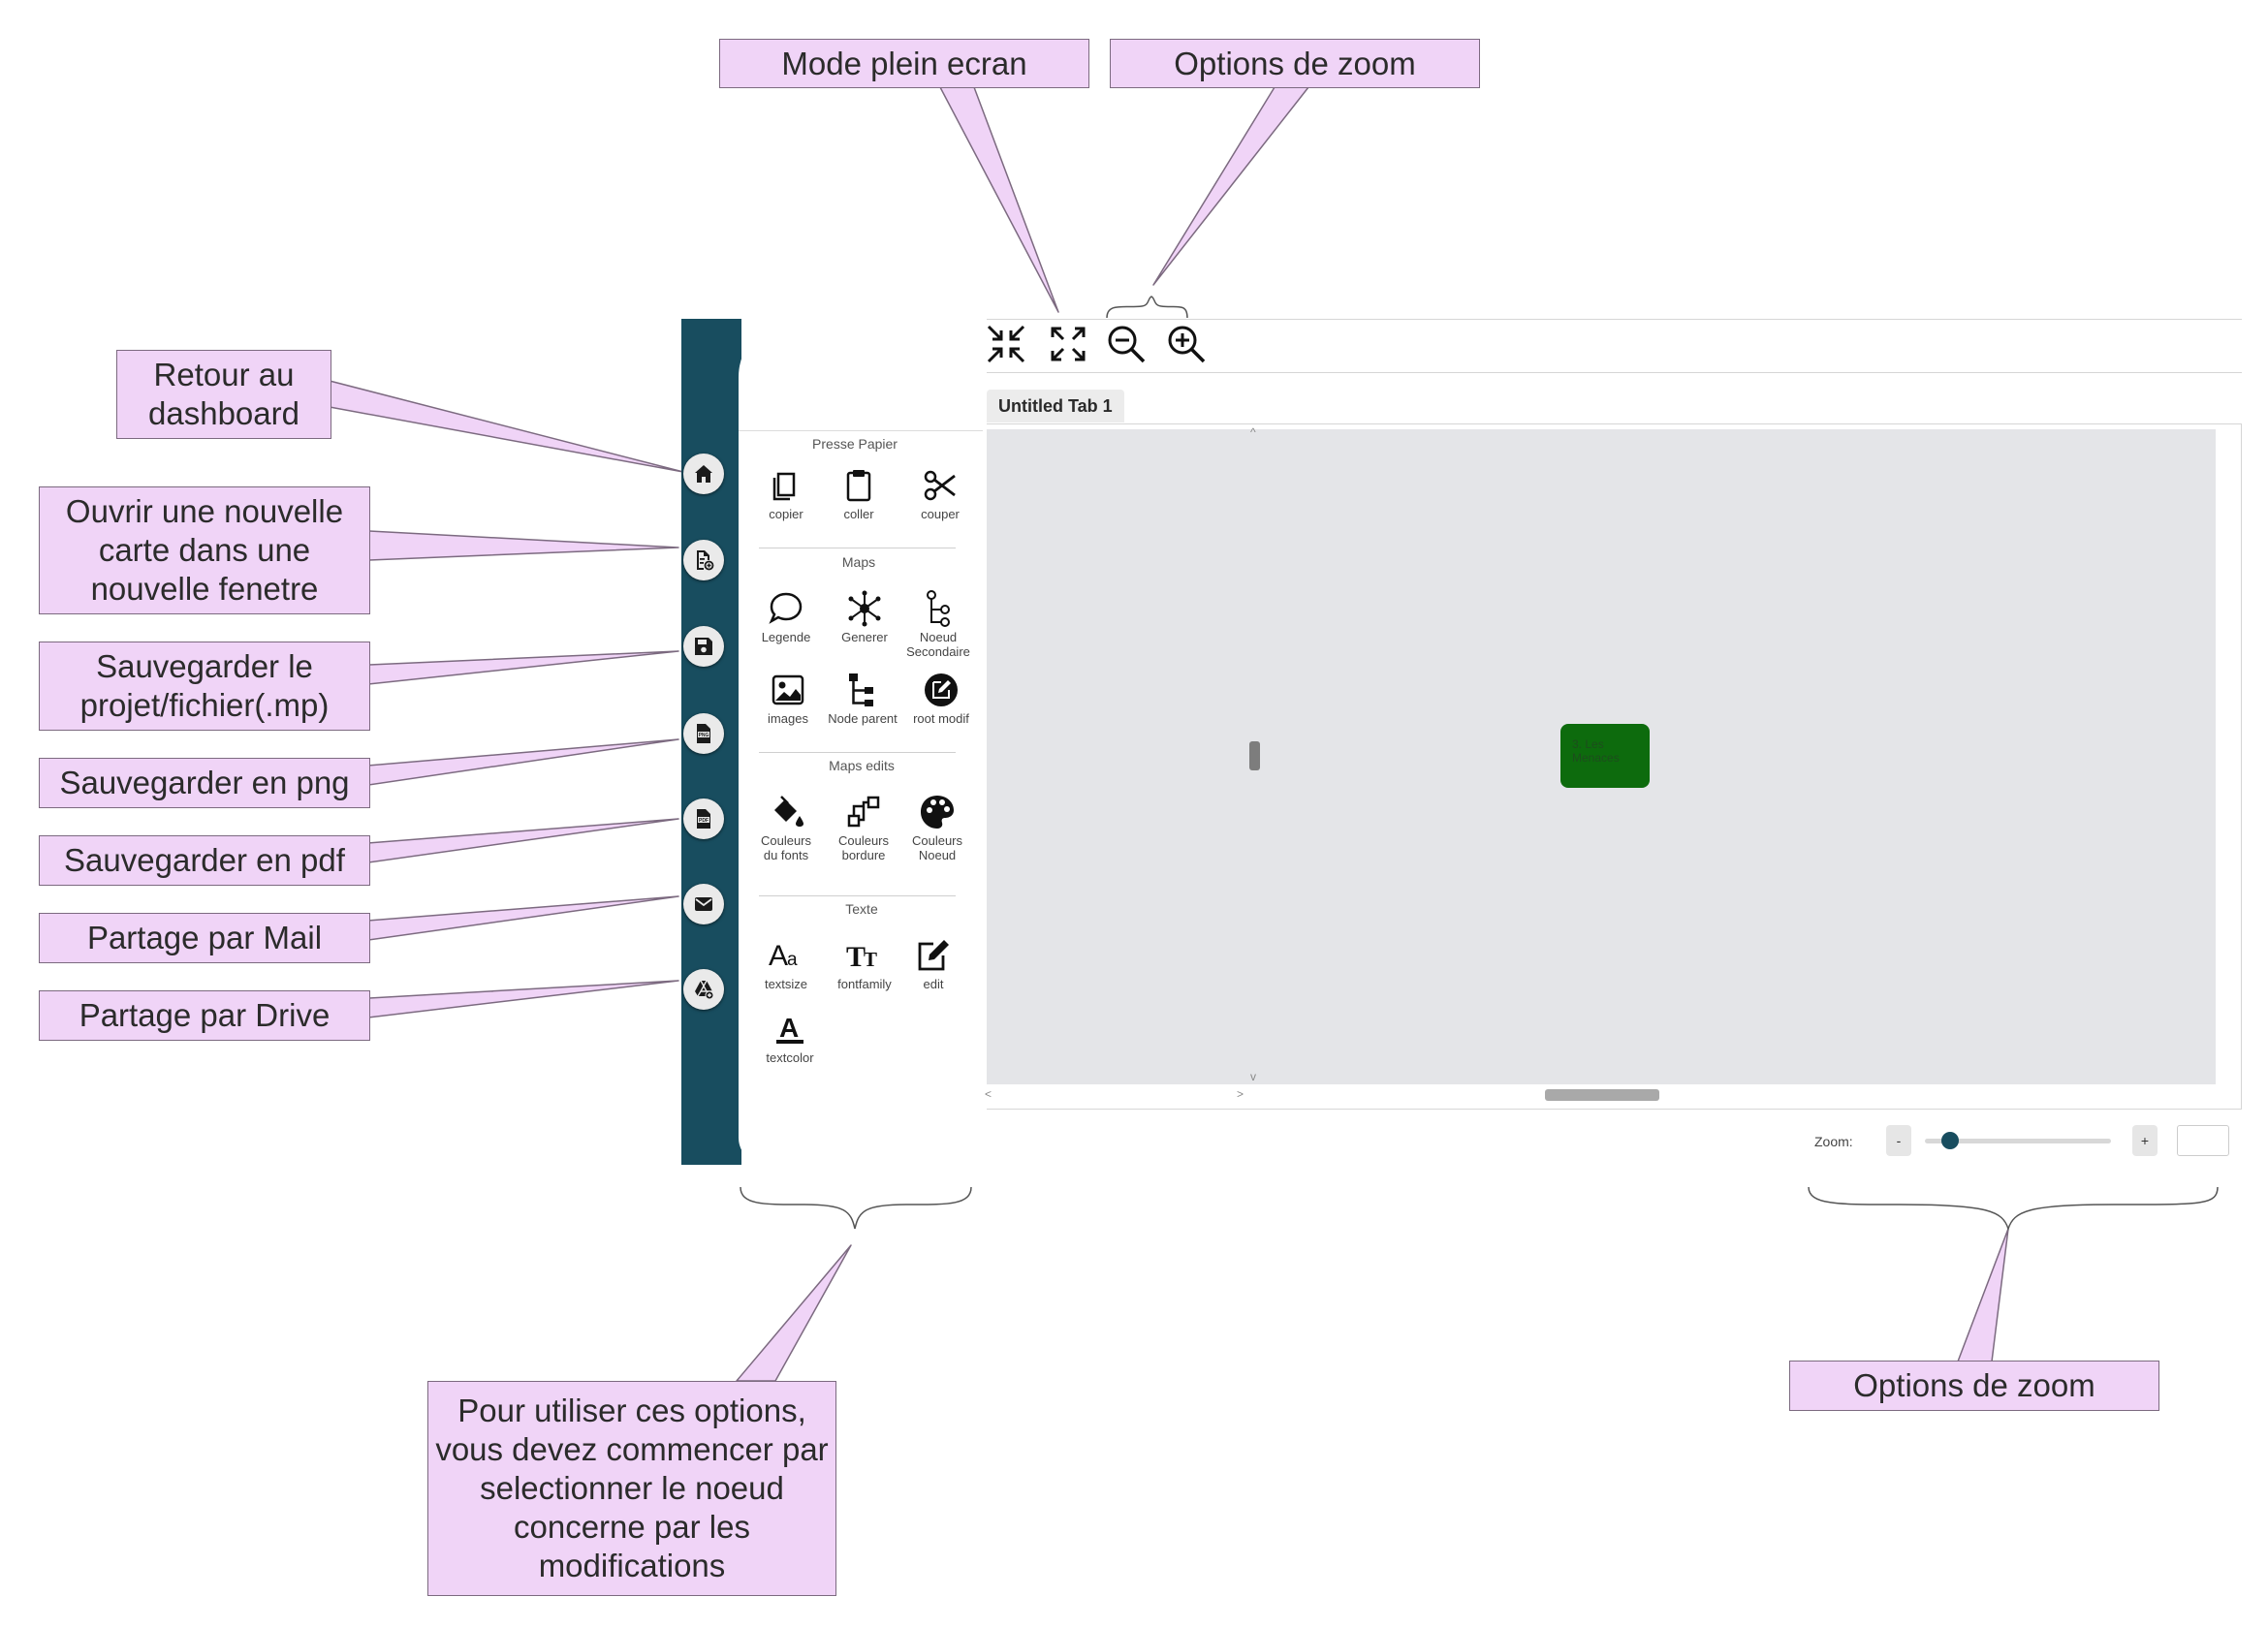 Image resolution: width=2268 pixels, height=1628 pixels. What do you see at coordinates (2145, 1140) in the screenshot?
I see `zoom-plus-button: +` at bounding box center [2145, 1140].